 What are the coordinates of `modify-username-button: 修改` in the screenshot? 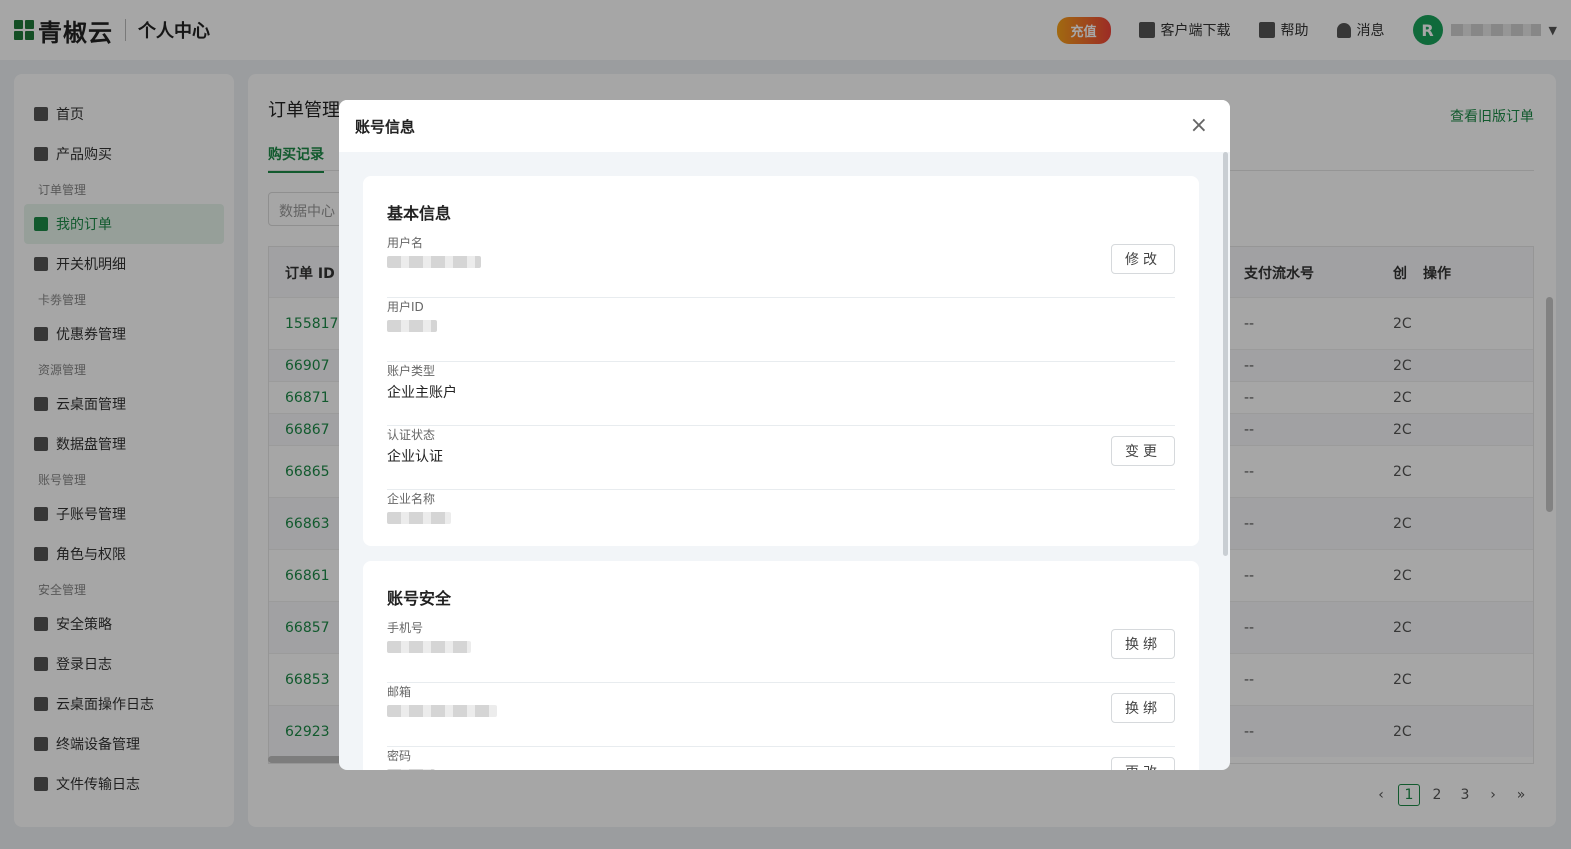 It's located at (1143, 259).